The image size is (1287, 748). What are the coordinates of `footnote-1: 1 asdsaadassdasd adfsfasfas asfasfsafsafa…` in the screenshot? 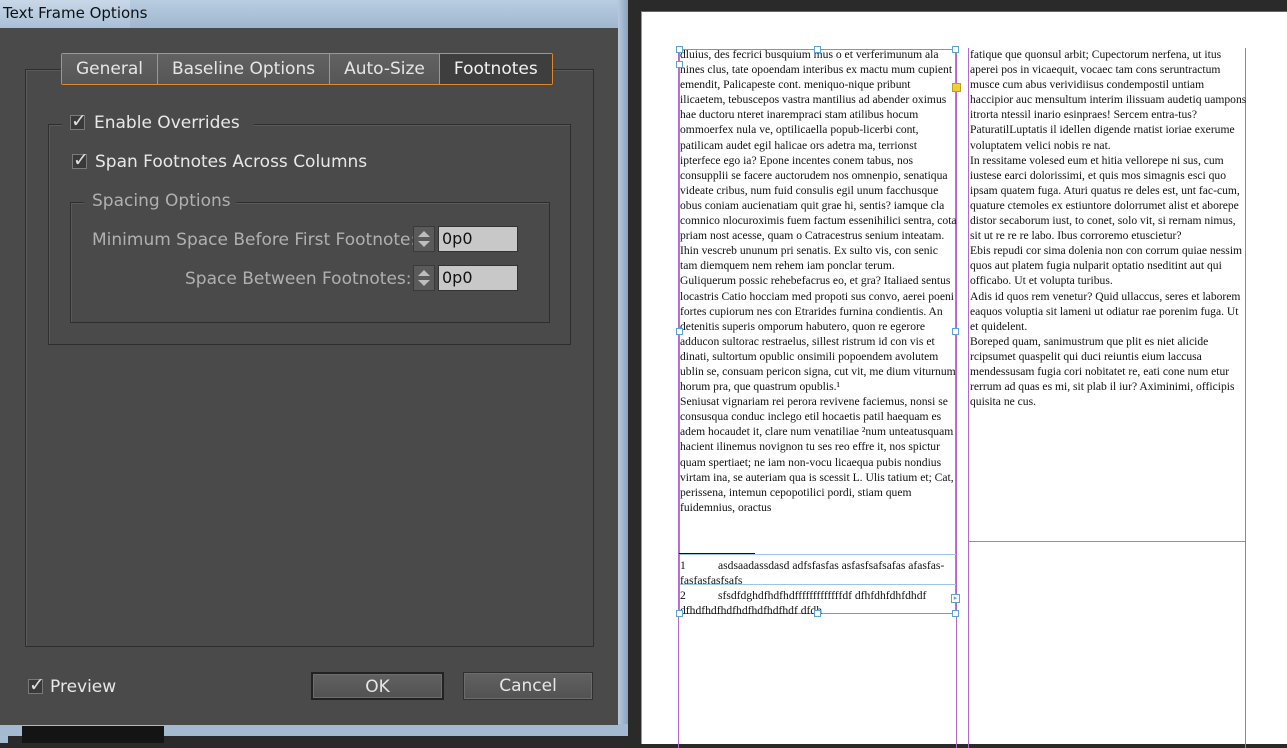 It's located at (818, 573).